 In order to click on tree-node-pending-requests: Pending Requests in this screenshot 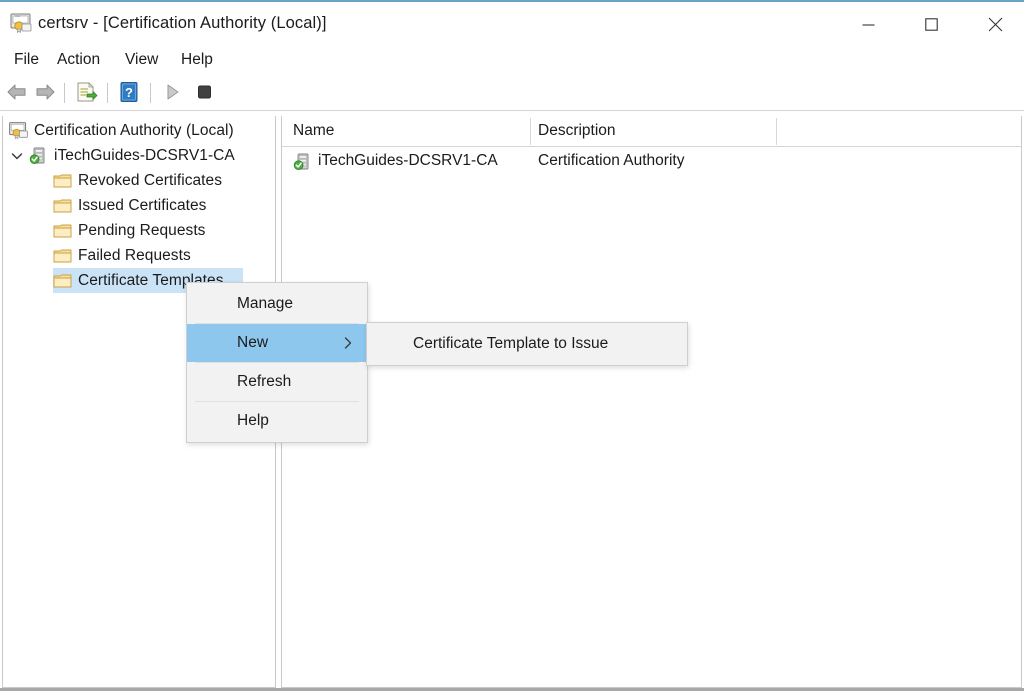, I will do `click(162, 230)`.